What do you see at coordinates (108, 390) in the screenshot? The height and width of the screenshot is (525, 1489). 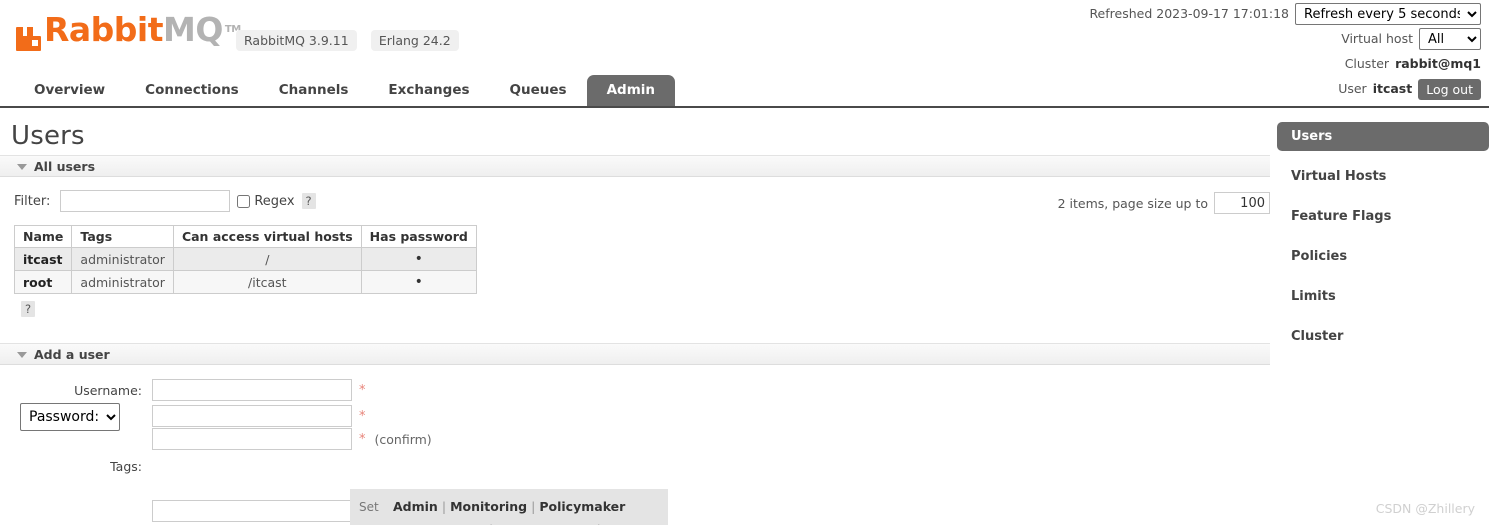 I see `username-label: Username:` at bounding box center [108, 390].